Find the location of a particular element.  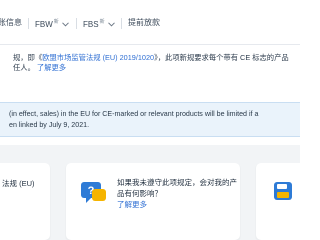

nav-item-fbw: FBW新 is located at coordinates (52, 22).